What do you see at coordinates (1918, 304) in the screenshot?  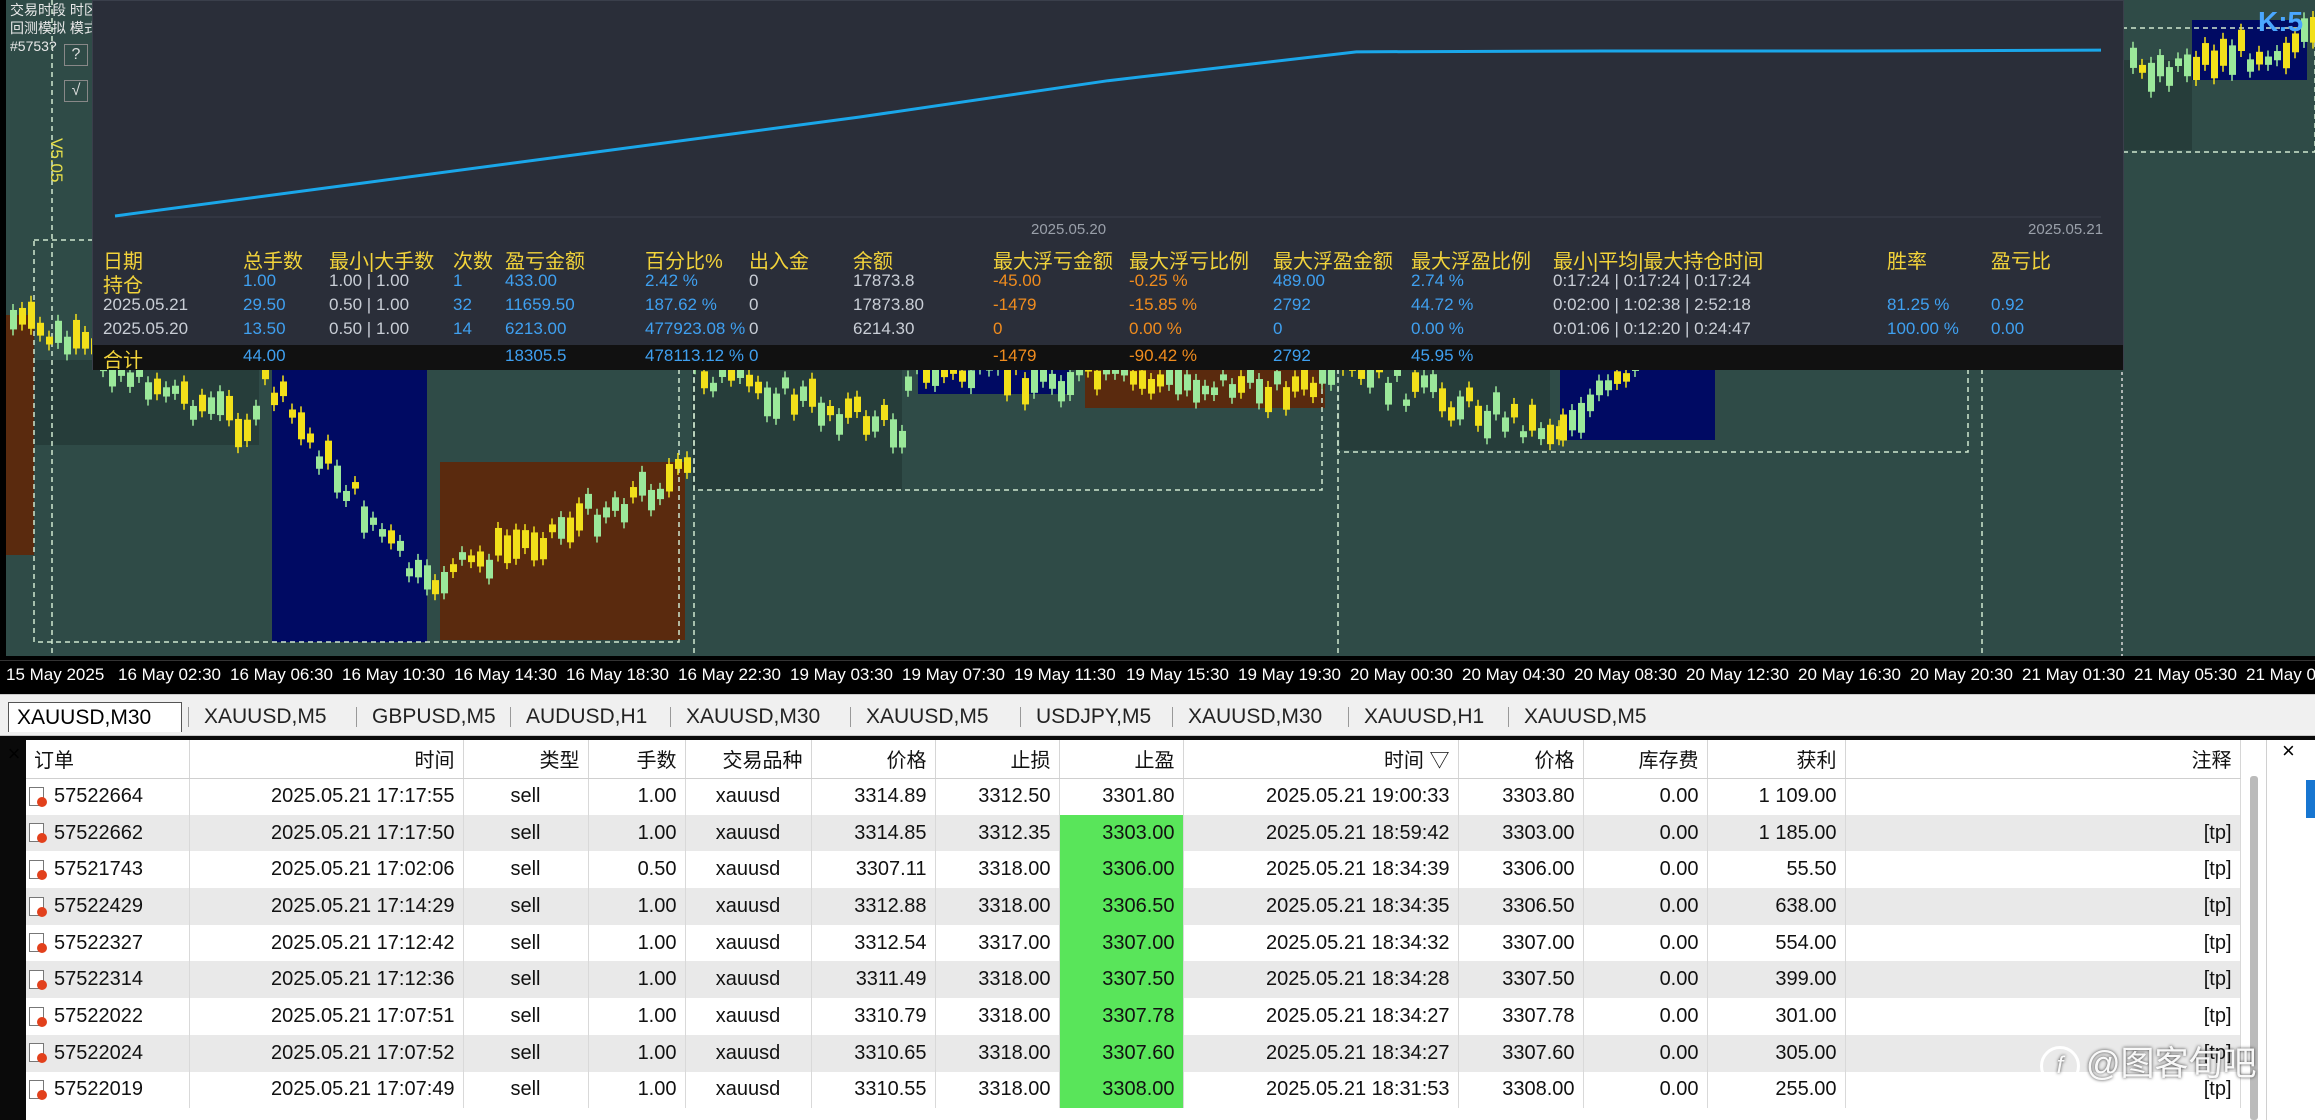 I see `stats-cell: 81.25 %` at bounding box center [1918, 304].